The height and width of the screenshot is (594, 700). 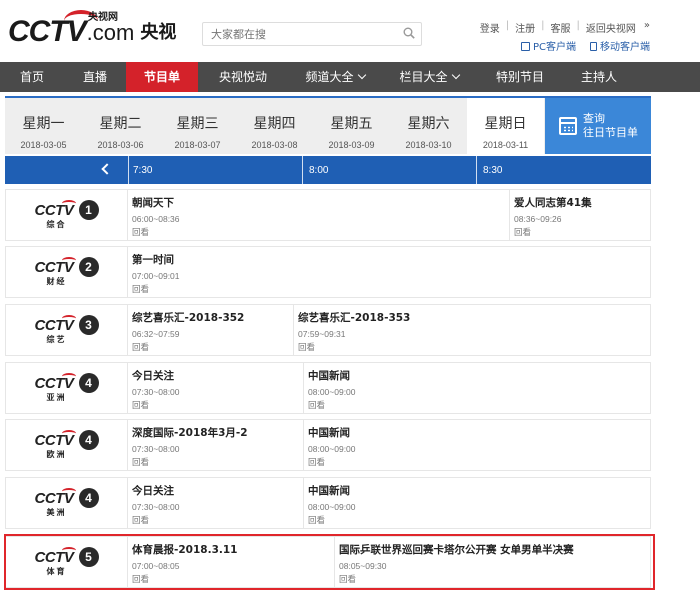 What do you see at coordinates (611, 27) in the screenshot?
I see `return-cntv-link: 返回央视网` at bounding box center [611, 27].